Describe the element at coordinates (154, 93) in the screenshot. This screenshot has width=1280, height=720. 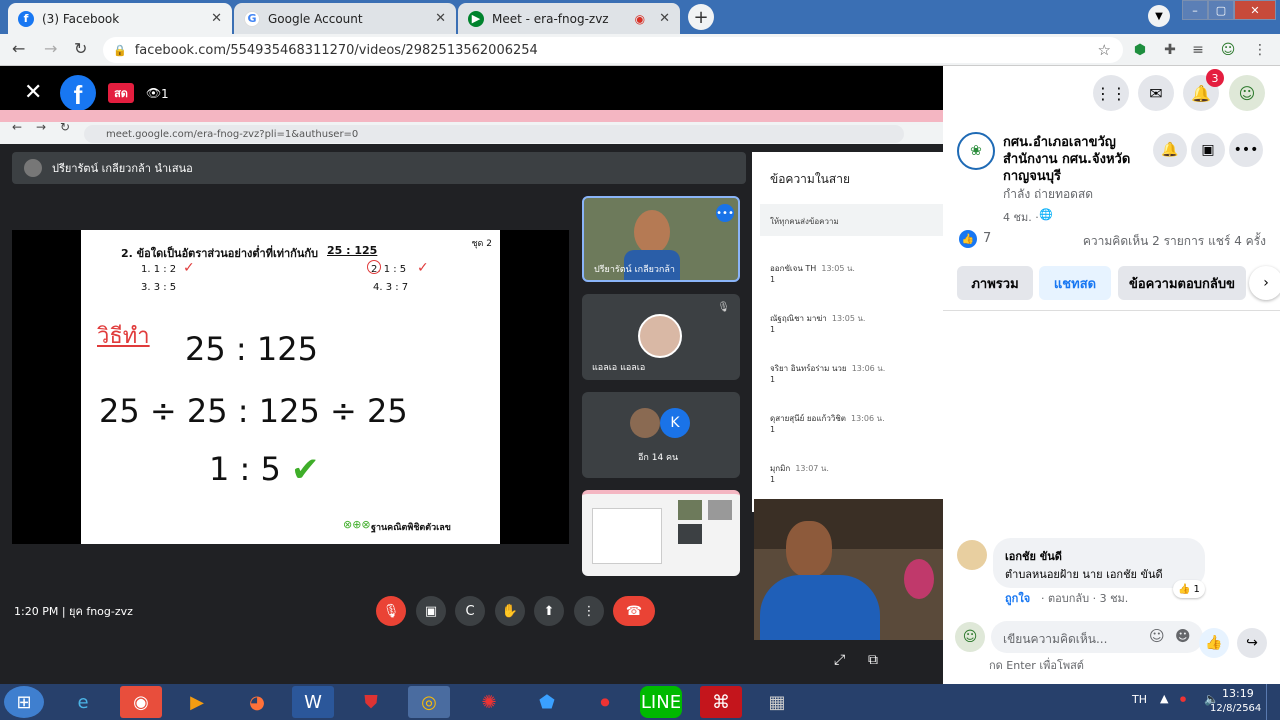
I see `eye-icon: 👁` at that location.